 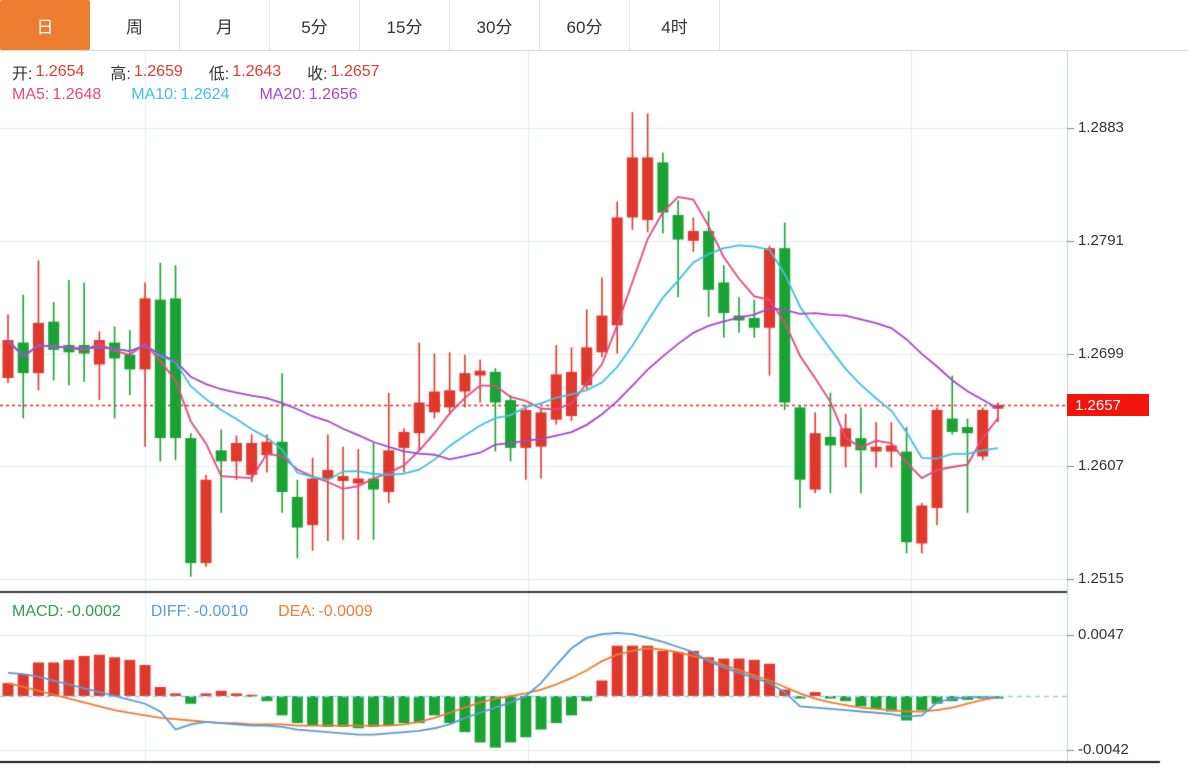 I want to click on ohlc-item-1: 高: 1.2659, so click(x=146, y=72).